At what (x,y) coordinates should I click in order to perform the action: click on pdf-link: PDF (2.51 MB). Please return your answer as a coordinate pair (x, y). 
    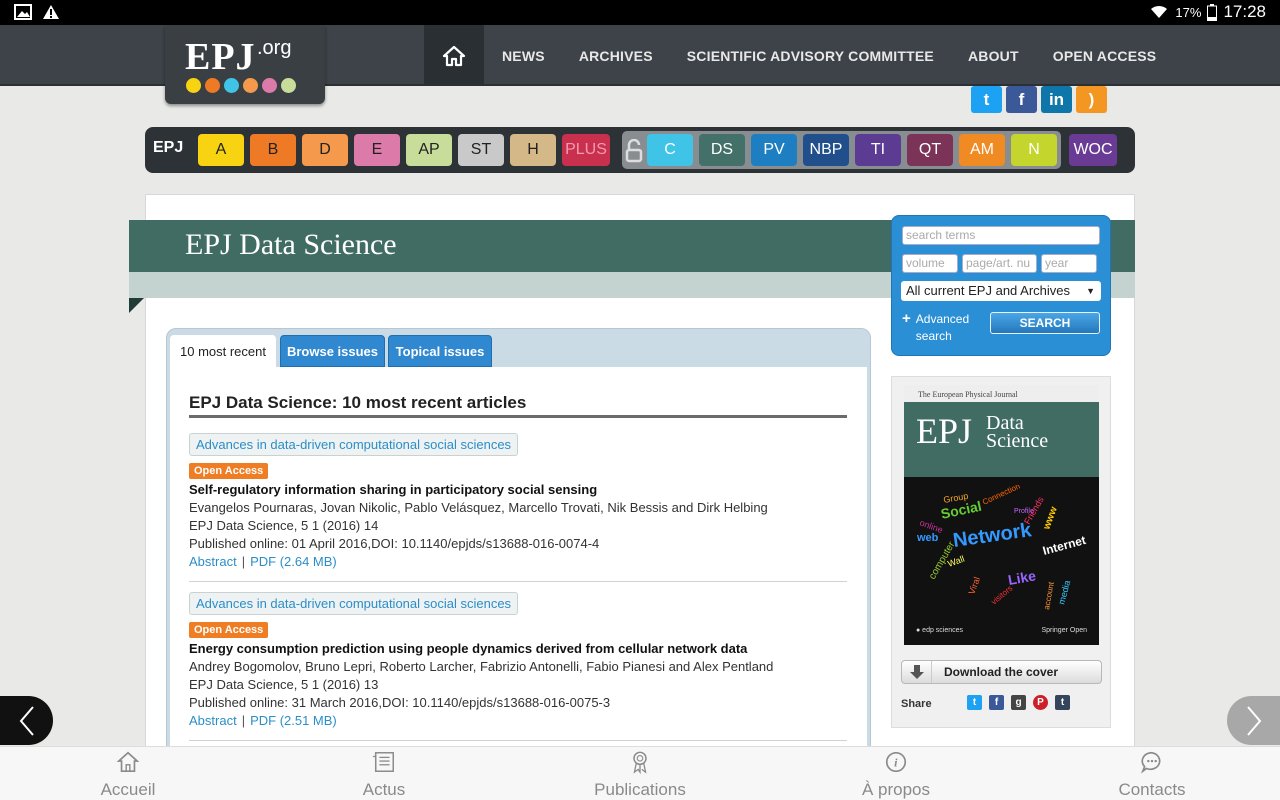
    Looking at the image, I should click on (293, 720).